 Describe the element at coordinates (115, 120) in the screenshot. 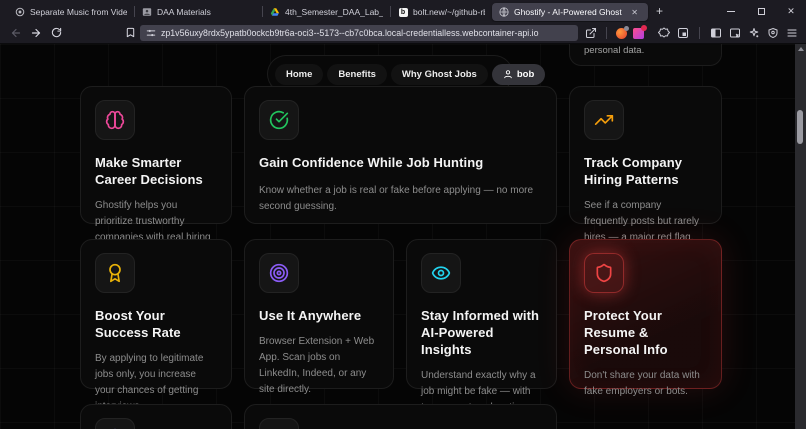

I see `brain-icon` at that location.